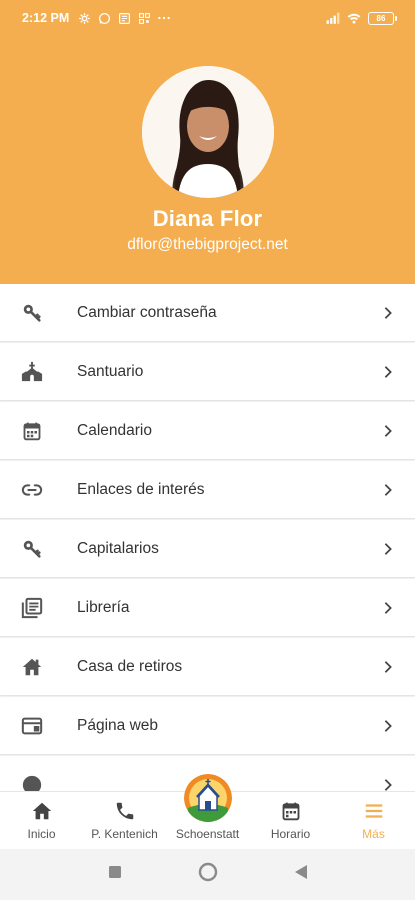 This screenshot has height=900, width=415. I want to click on home-button, so click(208, 874).